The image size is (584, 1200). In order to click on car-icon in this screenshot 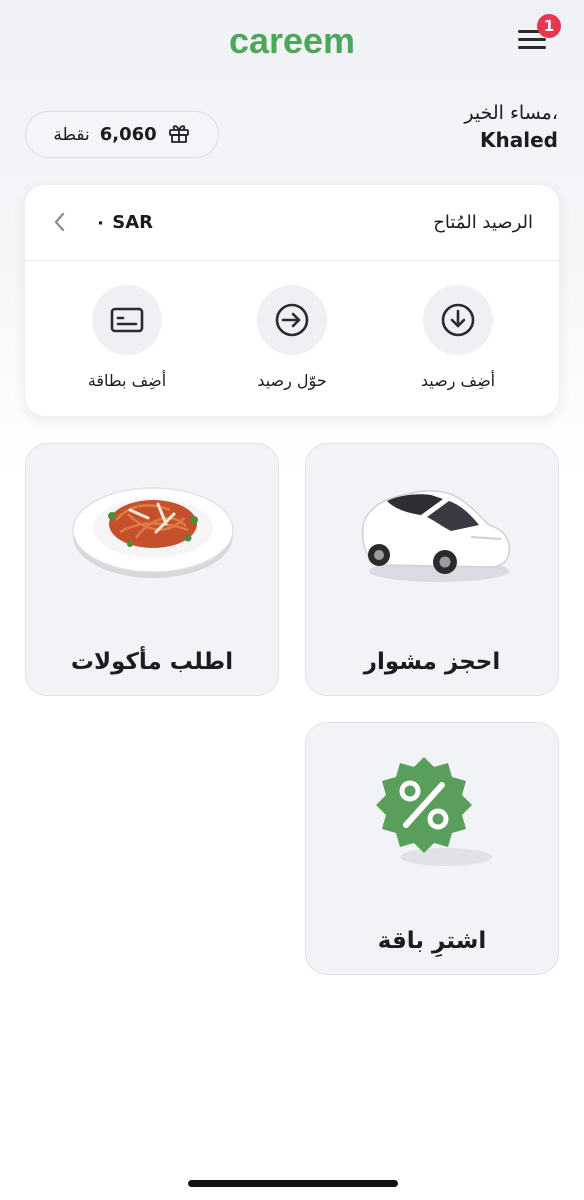, I will do `click(433, 533)`.